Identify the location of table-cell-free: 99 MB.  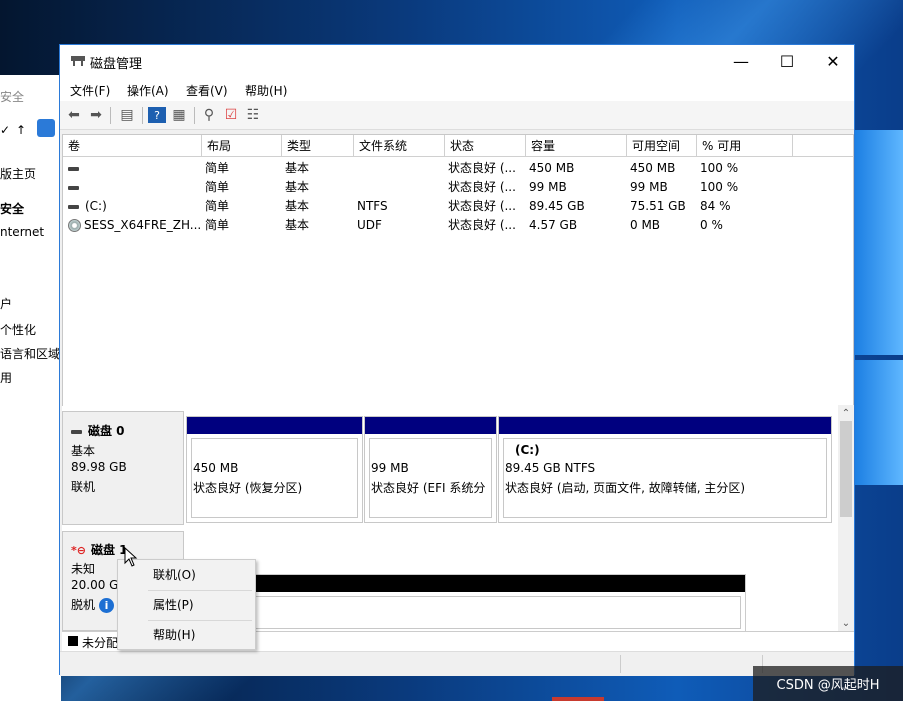
(649, 187).